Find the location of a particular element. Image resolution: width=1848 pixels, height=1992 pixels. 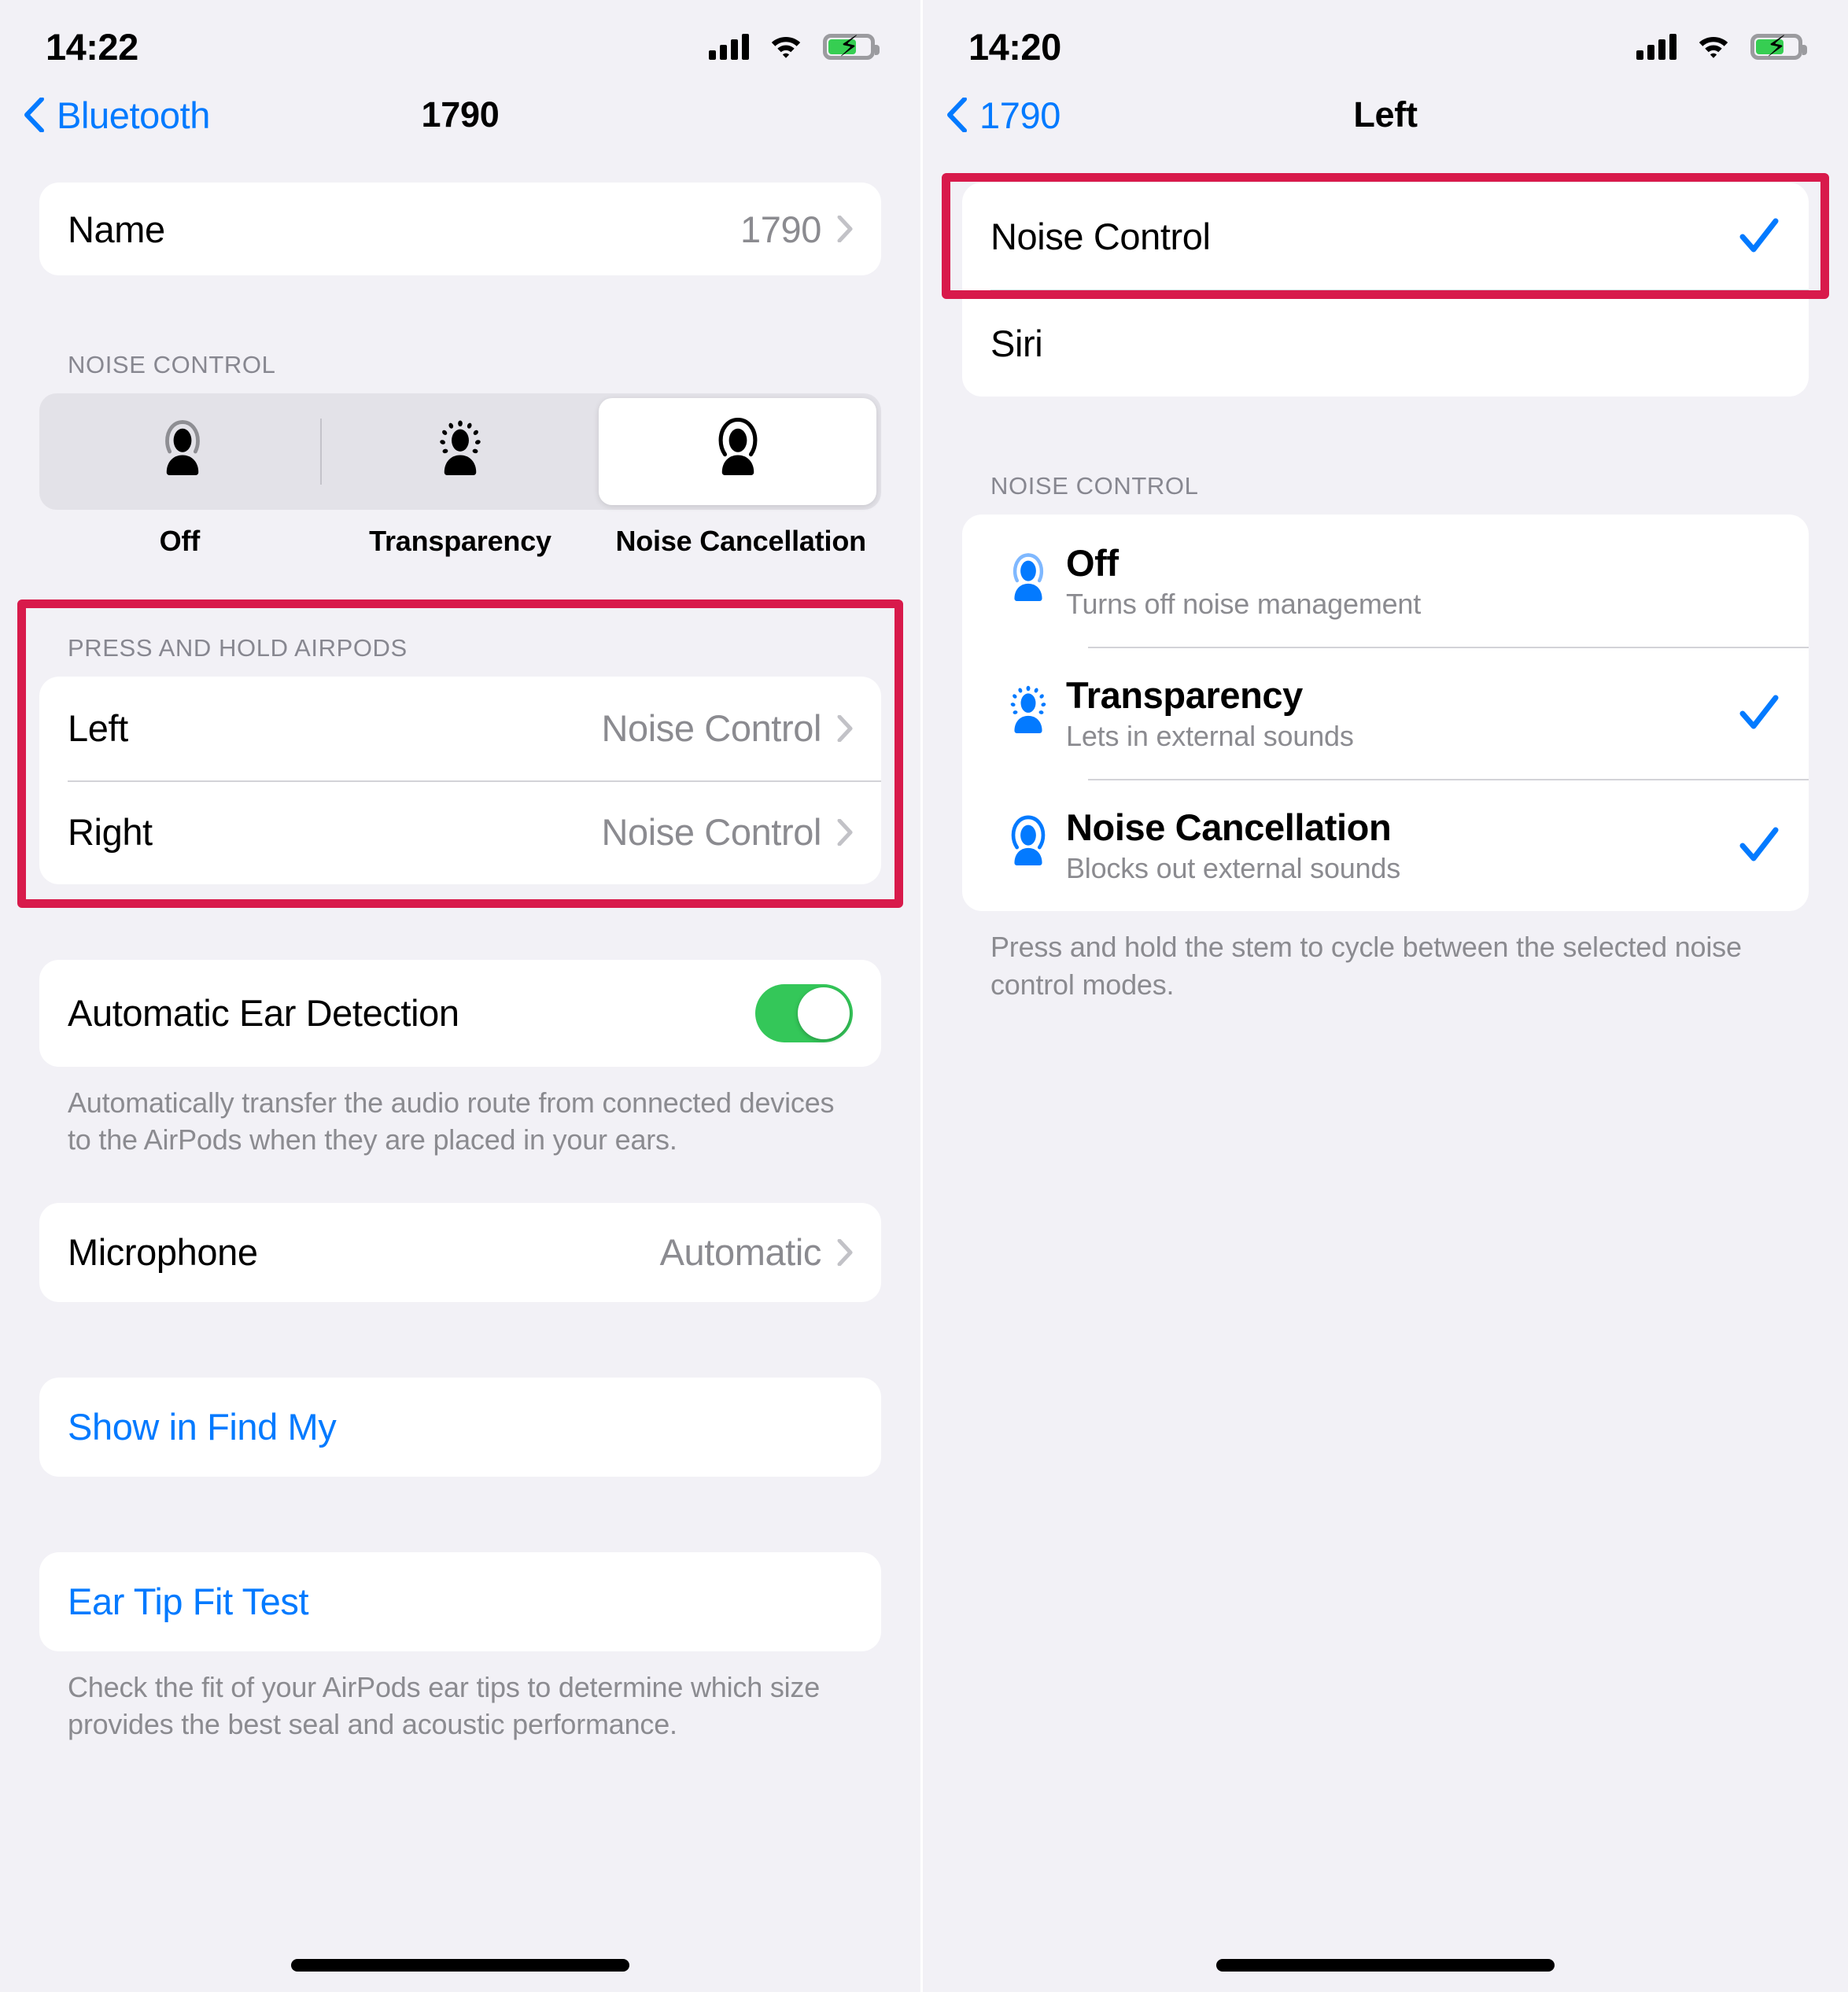

press-and-hold-card: Left Noise Control Right Noise Control is located at coordinates (460, 780).